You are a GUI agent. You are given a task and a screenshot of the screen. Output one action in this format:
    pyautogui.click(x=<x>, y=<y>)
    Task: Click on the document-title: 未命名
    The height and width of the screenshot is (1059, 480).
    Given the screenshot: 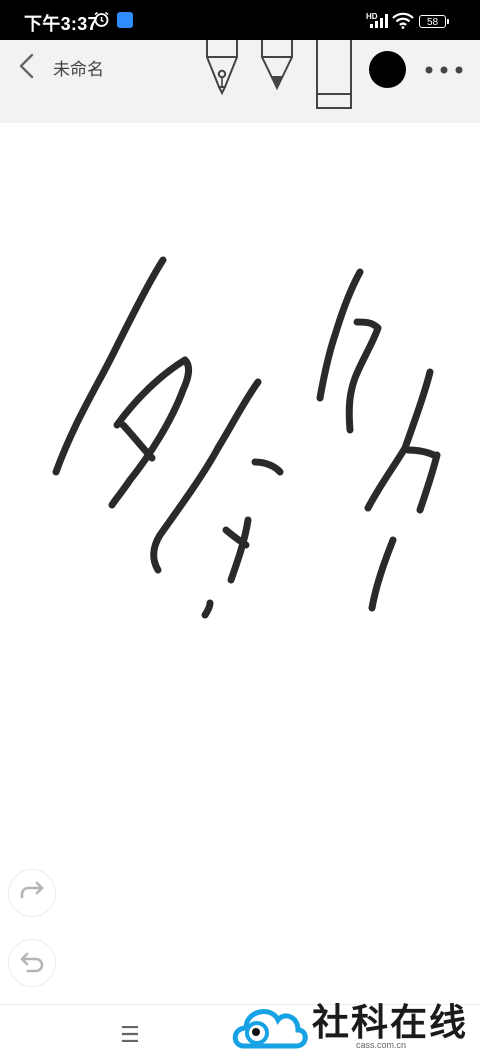 What is the action you would take?
    pyautogui.click(x=78, y=69)
    